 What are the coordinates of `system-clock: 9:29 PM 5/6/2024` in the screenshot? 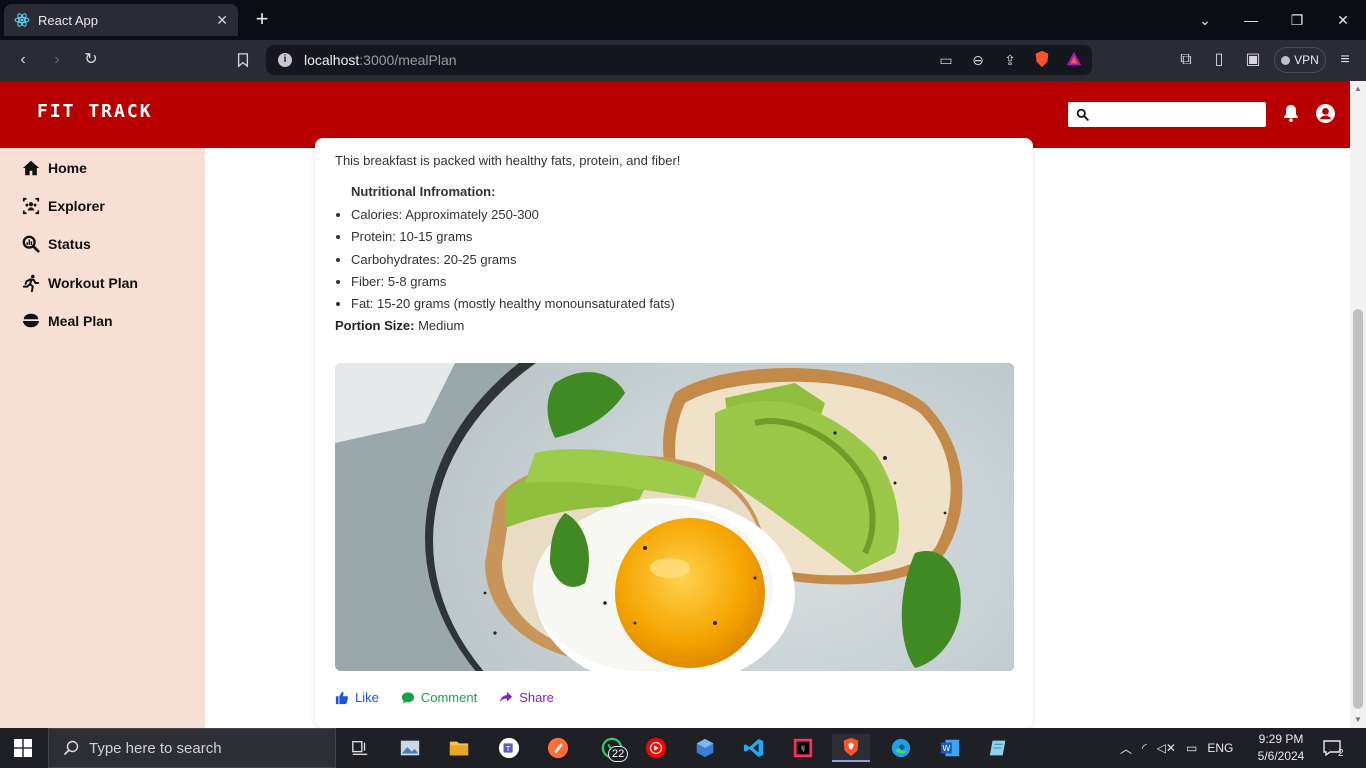 It's located at (1281, 748).